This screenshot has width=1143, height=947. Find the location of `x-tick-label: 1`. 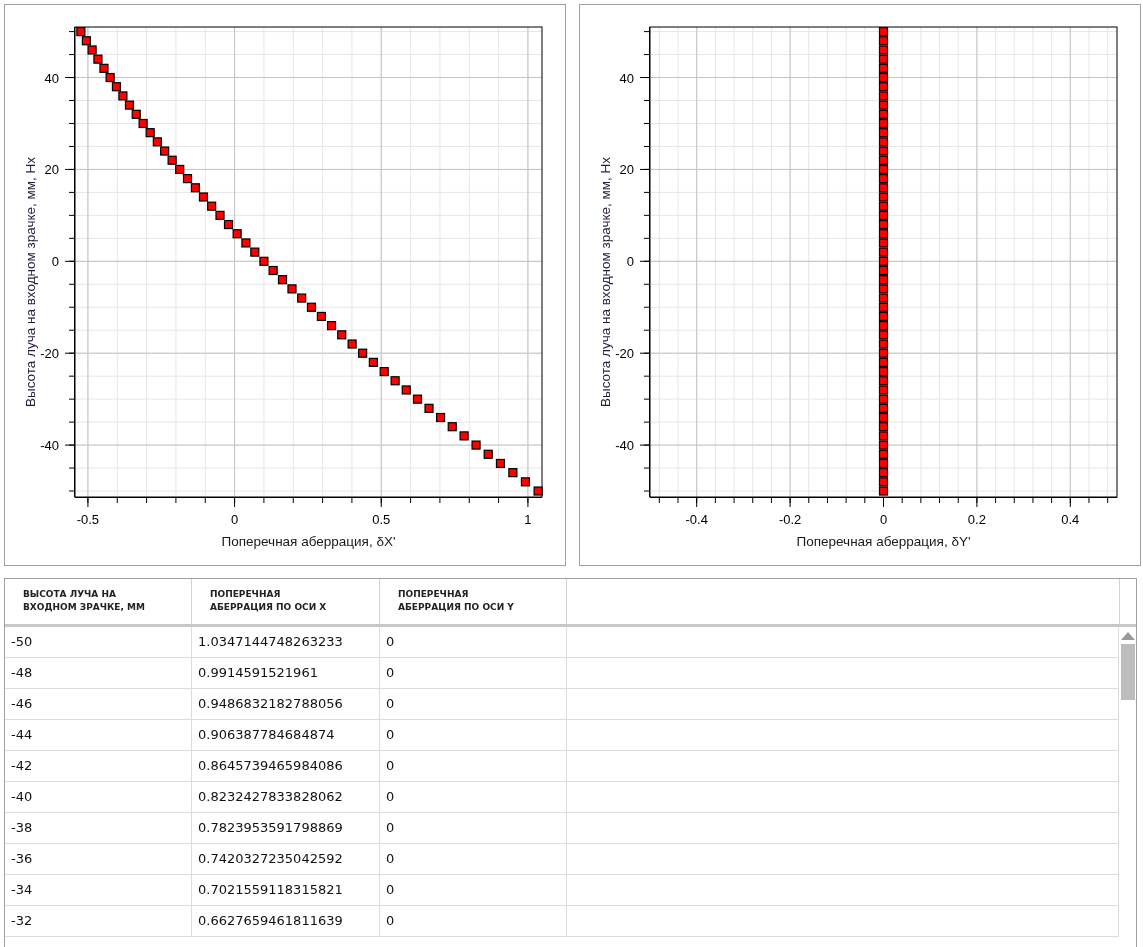

x-tick-label: 1 is located at coordinates (528, 519).